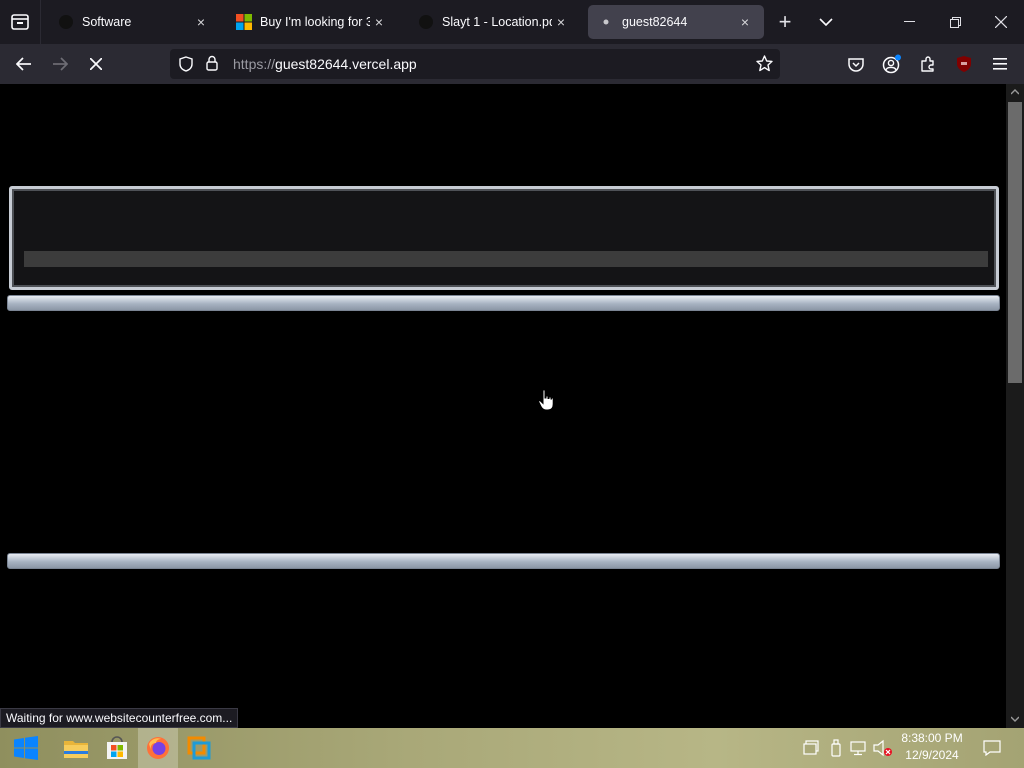 The width and height of the screenshot is (1024, 768). I want to click on restore-icon, so click(955, 22).